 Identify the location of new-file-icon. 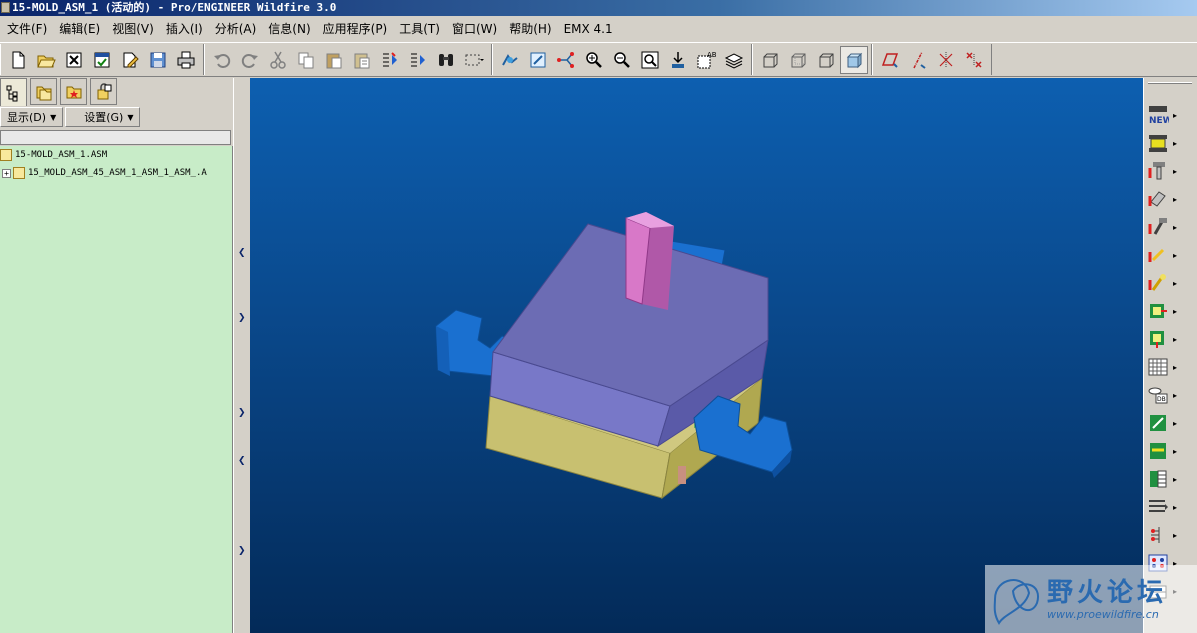
(18, 60).